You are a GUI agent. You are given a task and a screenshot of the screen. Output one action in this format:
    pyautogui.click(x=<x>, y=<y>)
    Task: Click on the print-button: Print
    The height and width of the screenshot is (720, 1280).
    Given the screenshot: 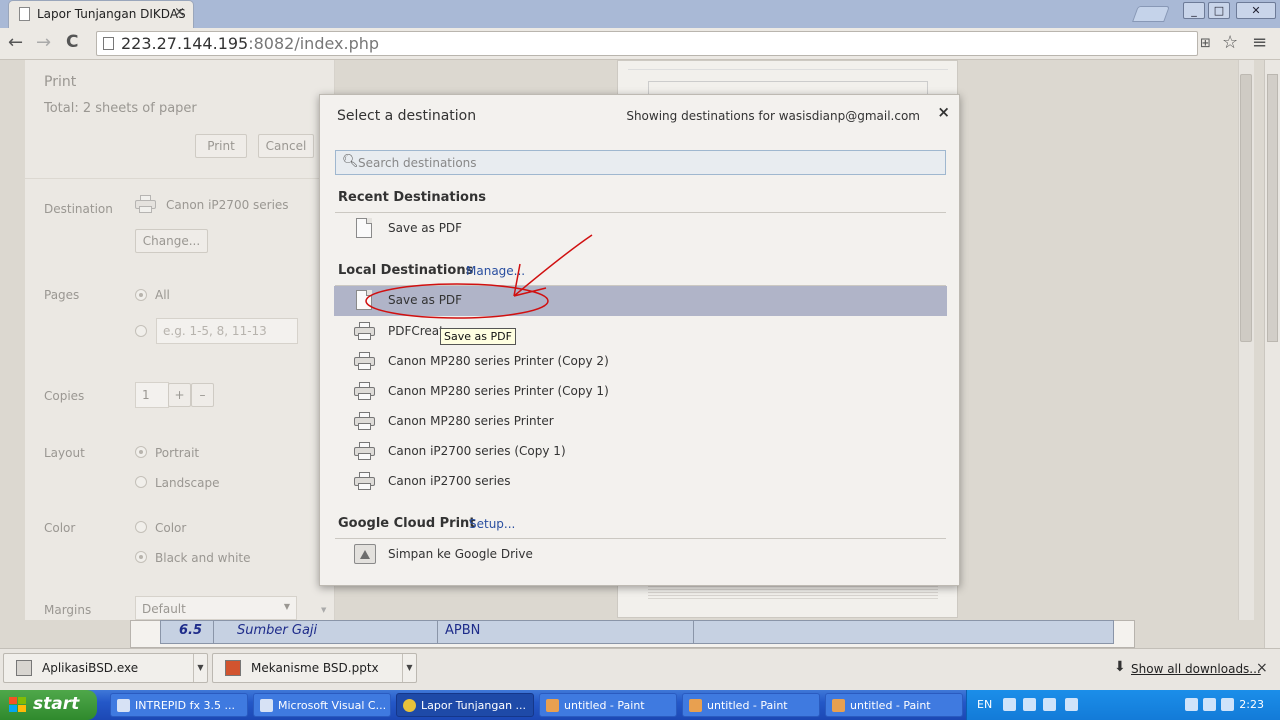 What is the action you would take?
    pyautogui.click(x=221, y=146)
    